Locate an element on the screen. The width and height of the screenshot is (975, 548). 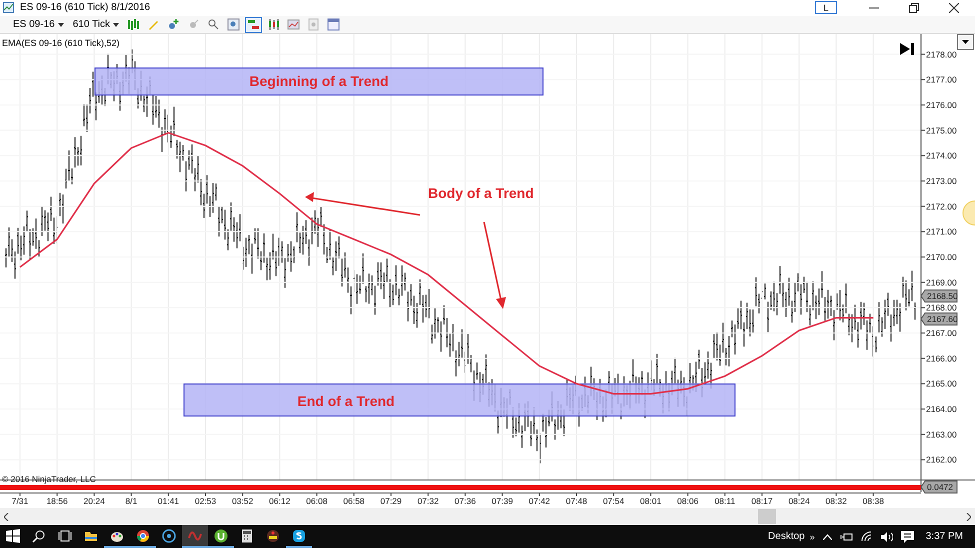
scrollbar-thumb is located at coordinates (767, 516).